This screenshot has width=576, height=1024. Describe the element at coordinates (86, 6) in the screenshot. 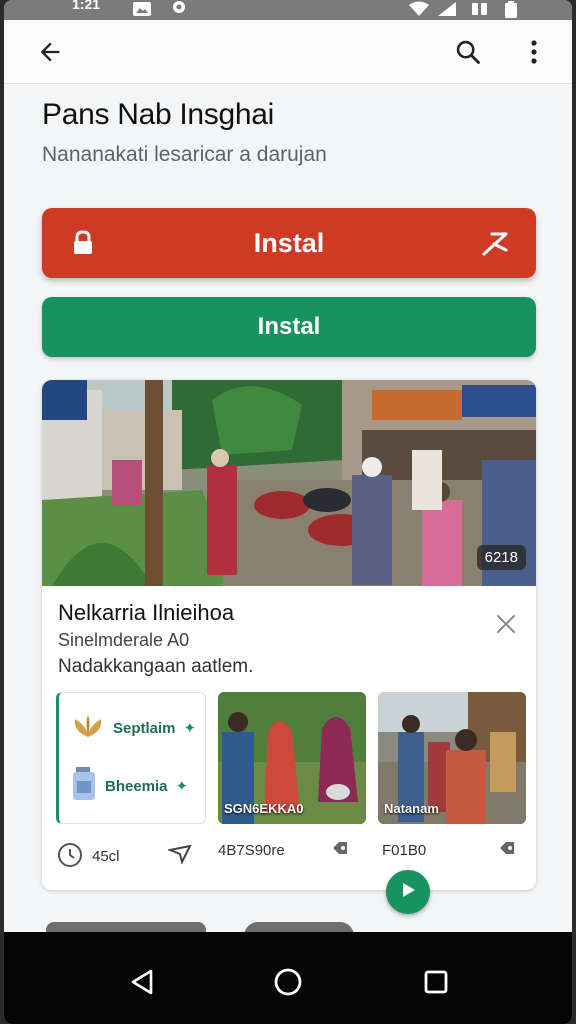

I see `status-time: 1:21` at that location.